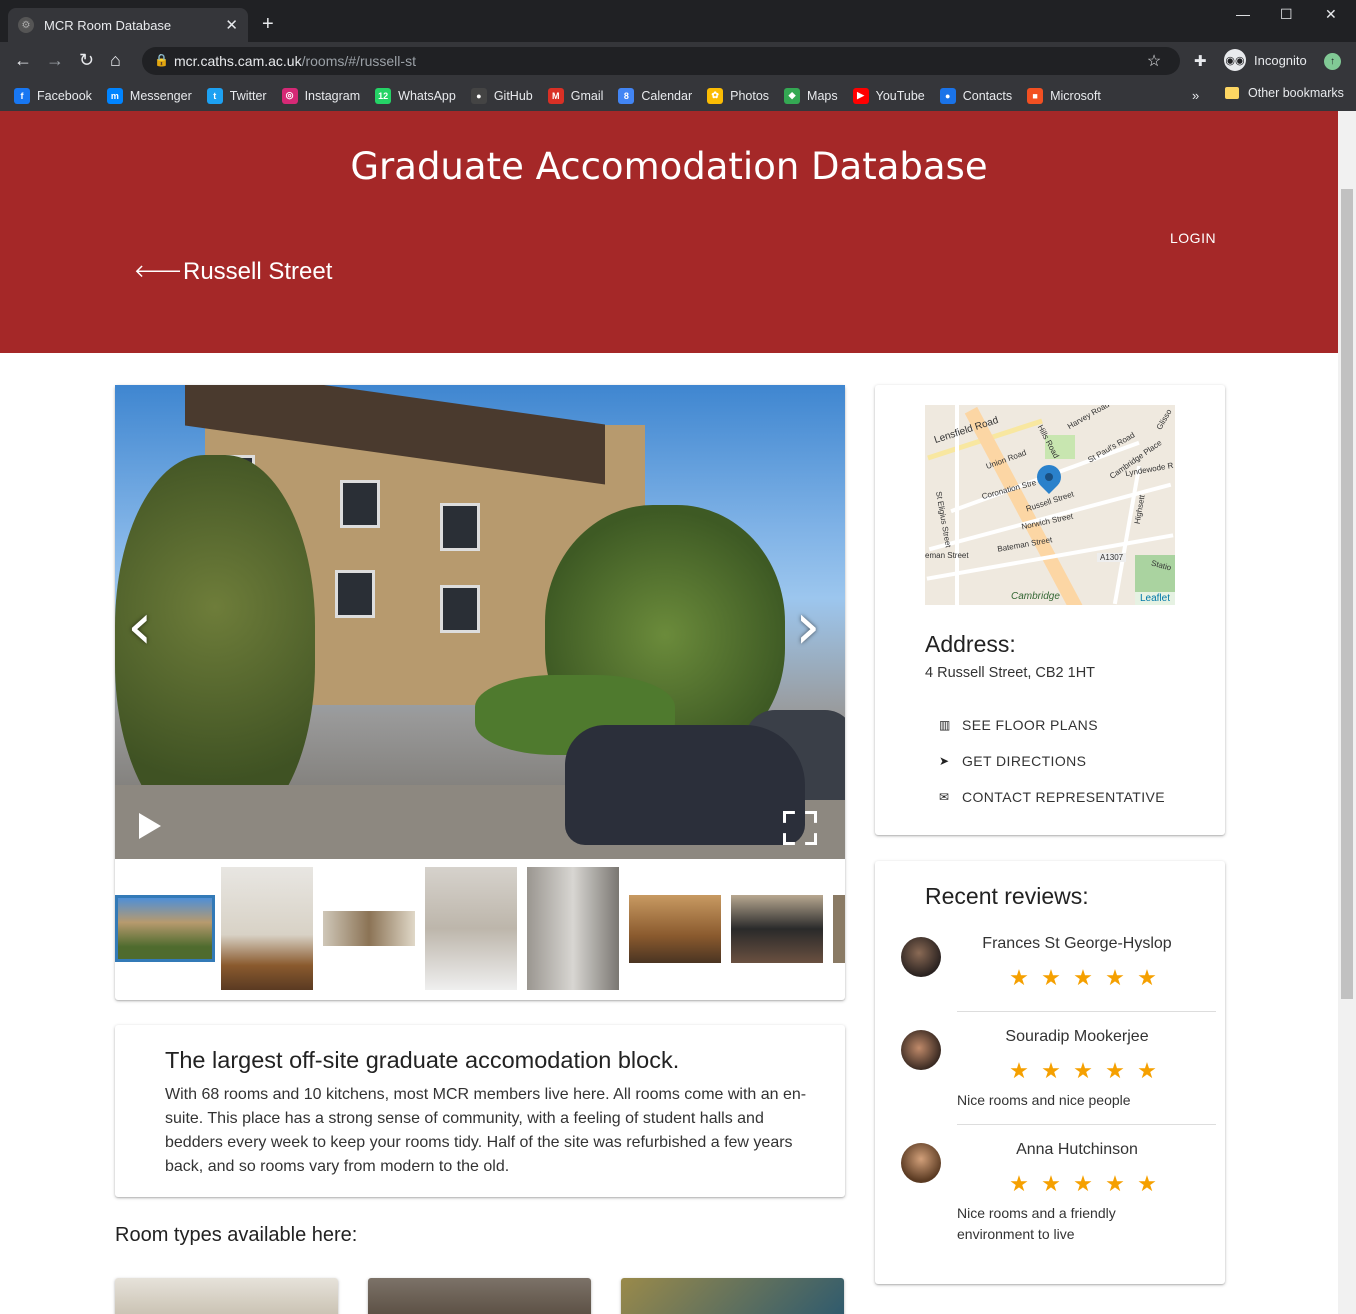  Describe the element at coordinates (149, 95) in the screenshot. I see `bookmark-messenger: m Messenger` at that location.